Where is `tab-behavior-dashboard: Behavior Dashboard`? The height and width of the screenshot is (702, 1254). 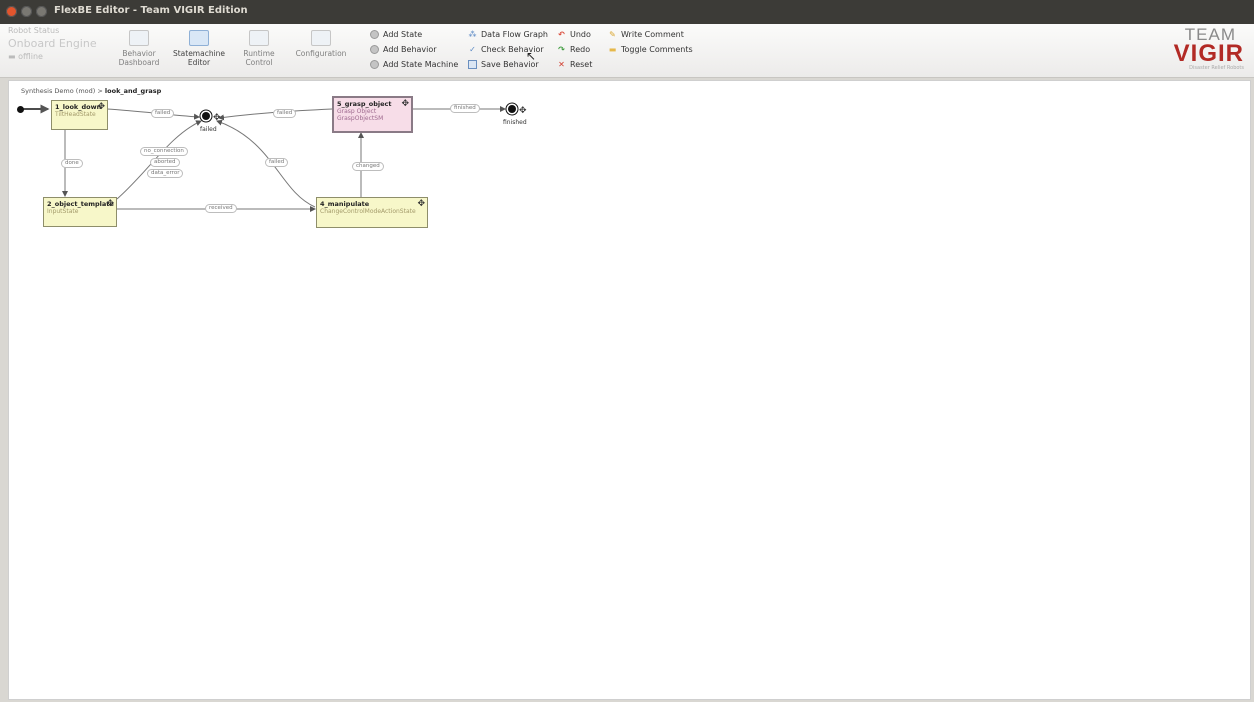 tab-behavior-dashboard: Behavior Dashboard is located at coordinates (139, 50).